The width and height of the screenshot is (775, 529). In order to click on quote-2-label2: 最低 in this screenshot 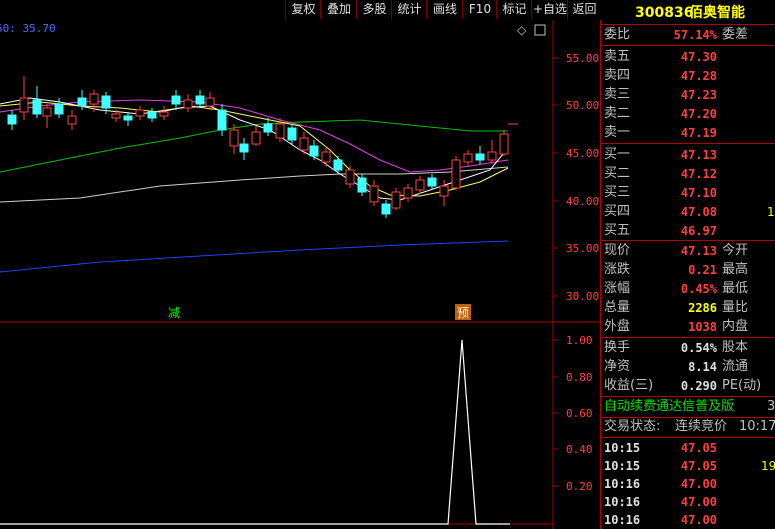, I will do `click(735, 288)`.